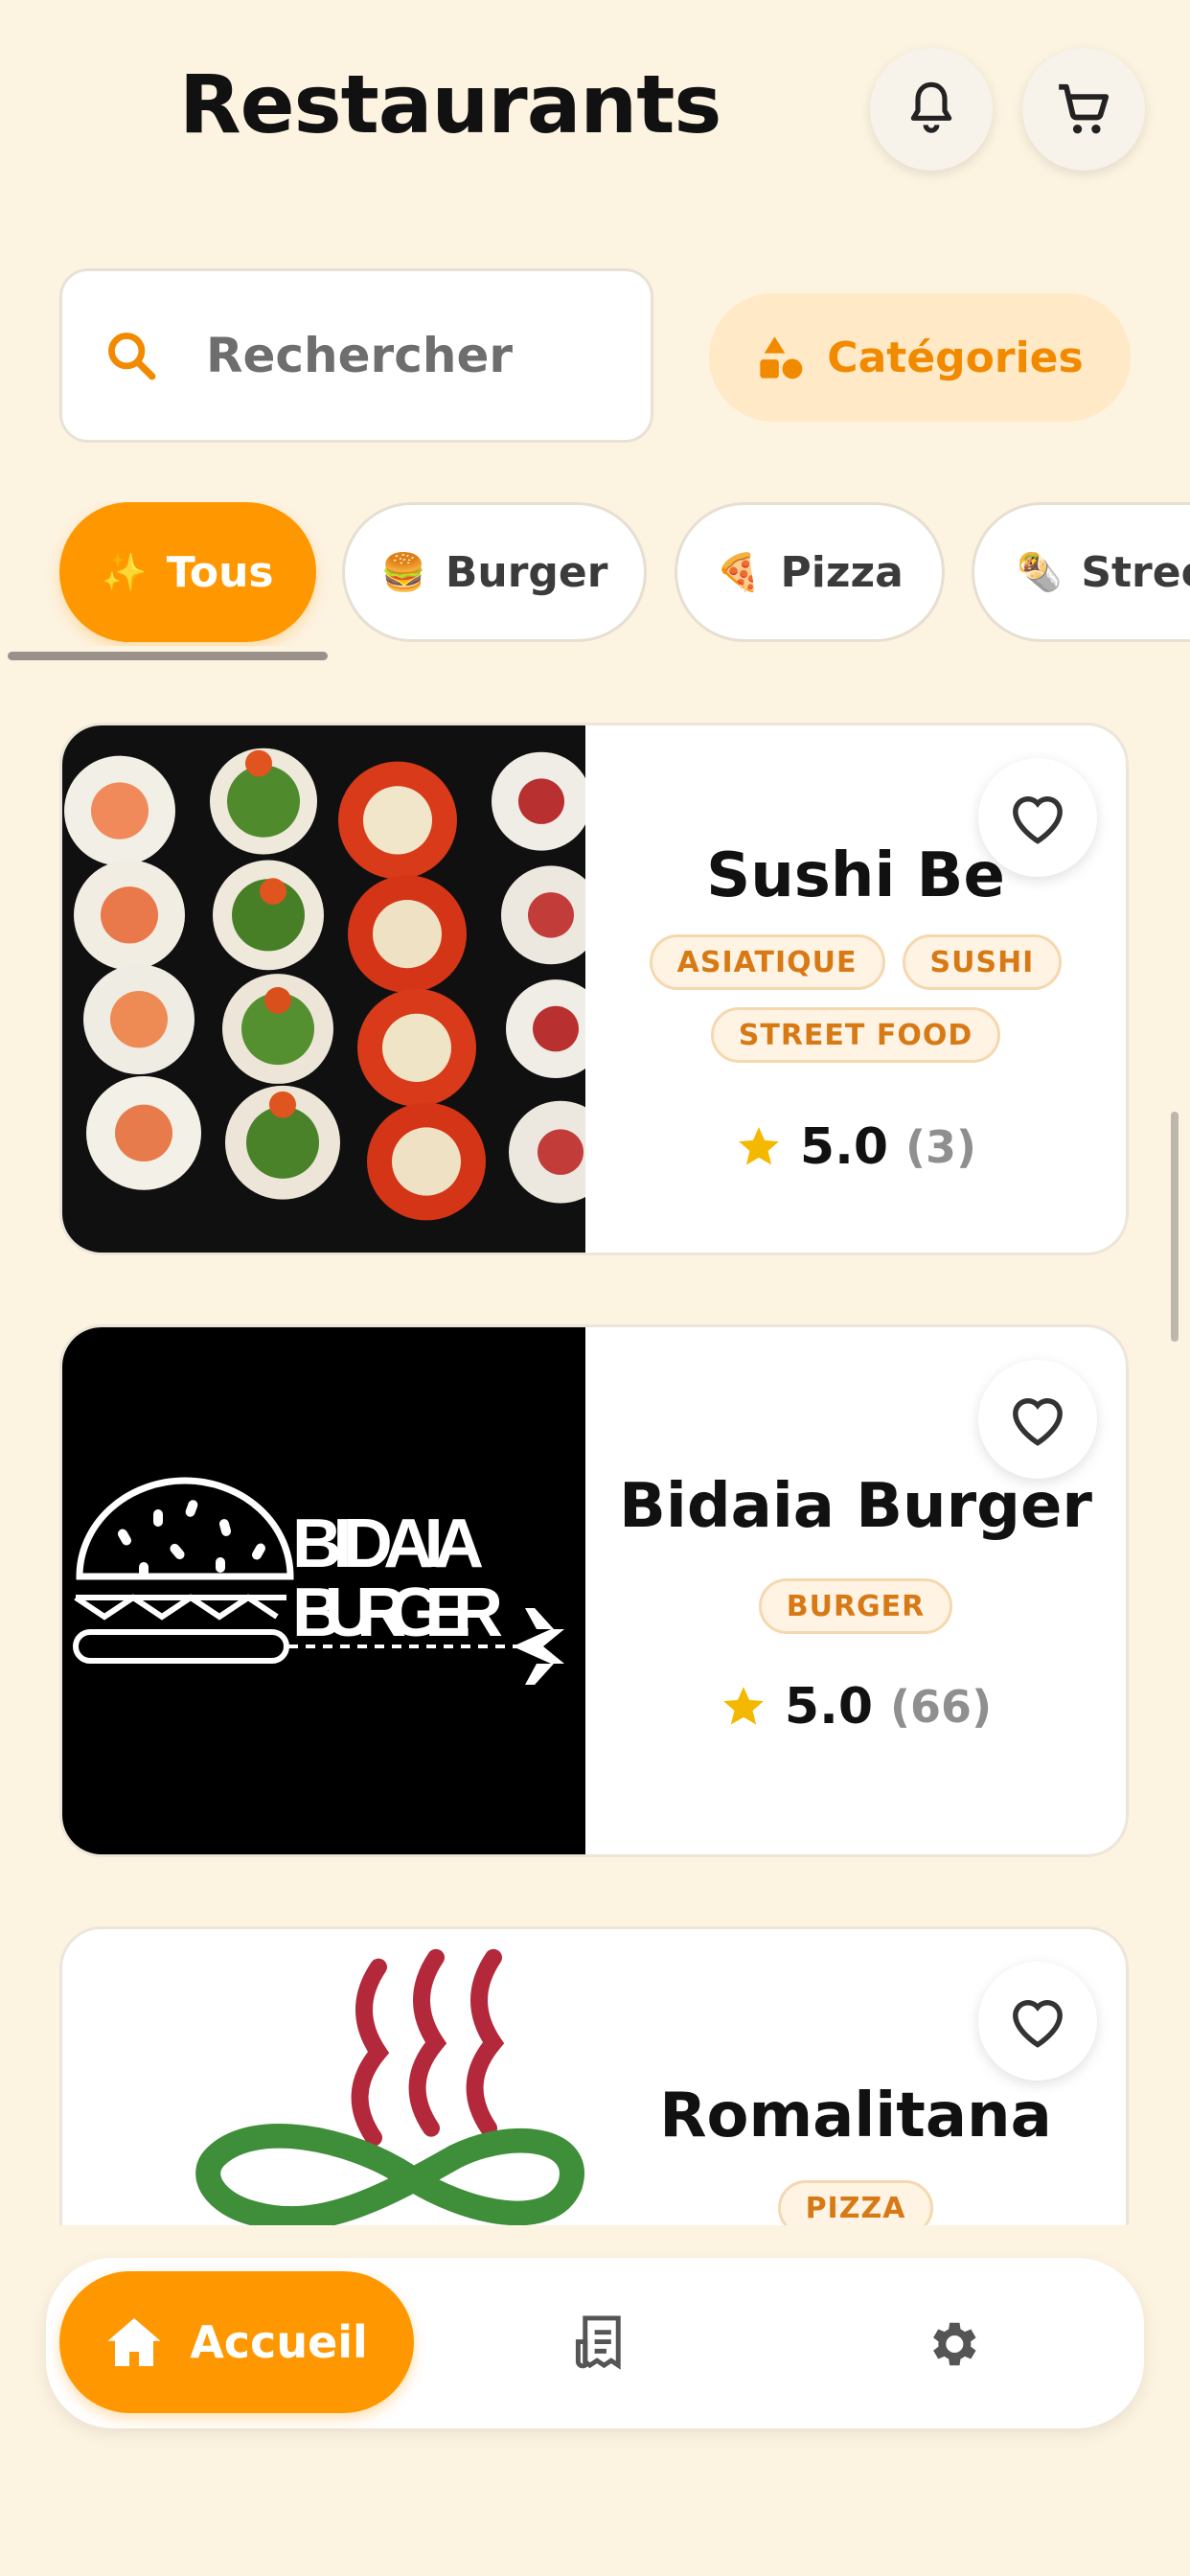  I want to click on chip-pizza: 🍕 Pizza, so click(810, 572).